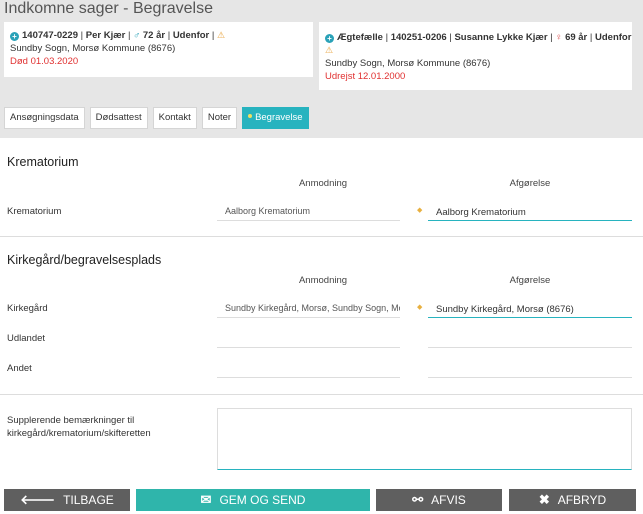  Describe the element at coordinates (34, 211) in the screenshot. I see `row-label-krematorium: Krematorium` at that location.